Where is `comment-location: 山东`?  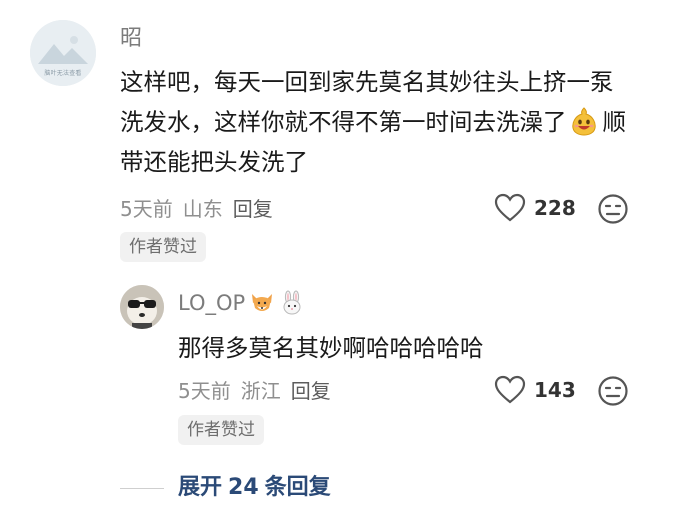
comment-location: 山东 is located at coordinates (202, 209).